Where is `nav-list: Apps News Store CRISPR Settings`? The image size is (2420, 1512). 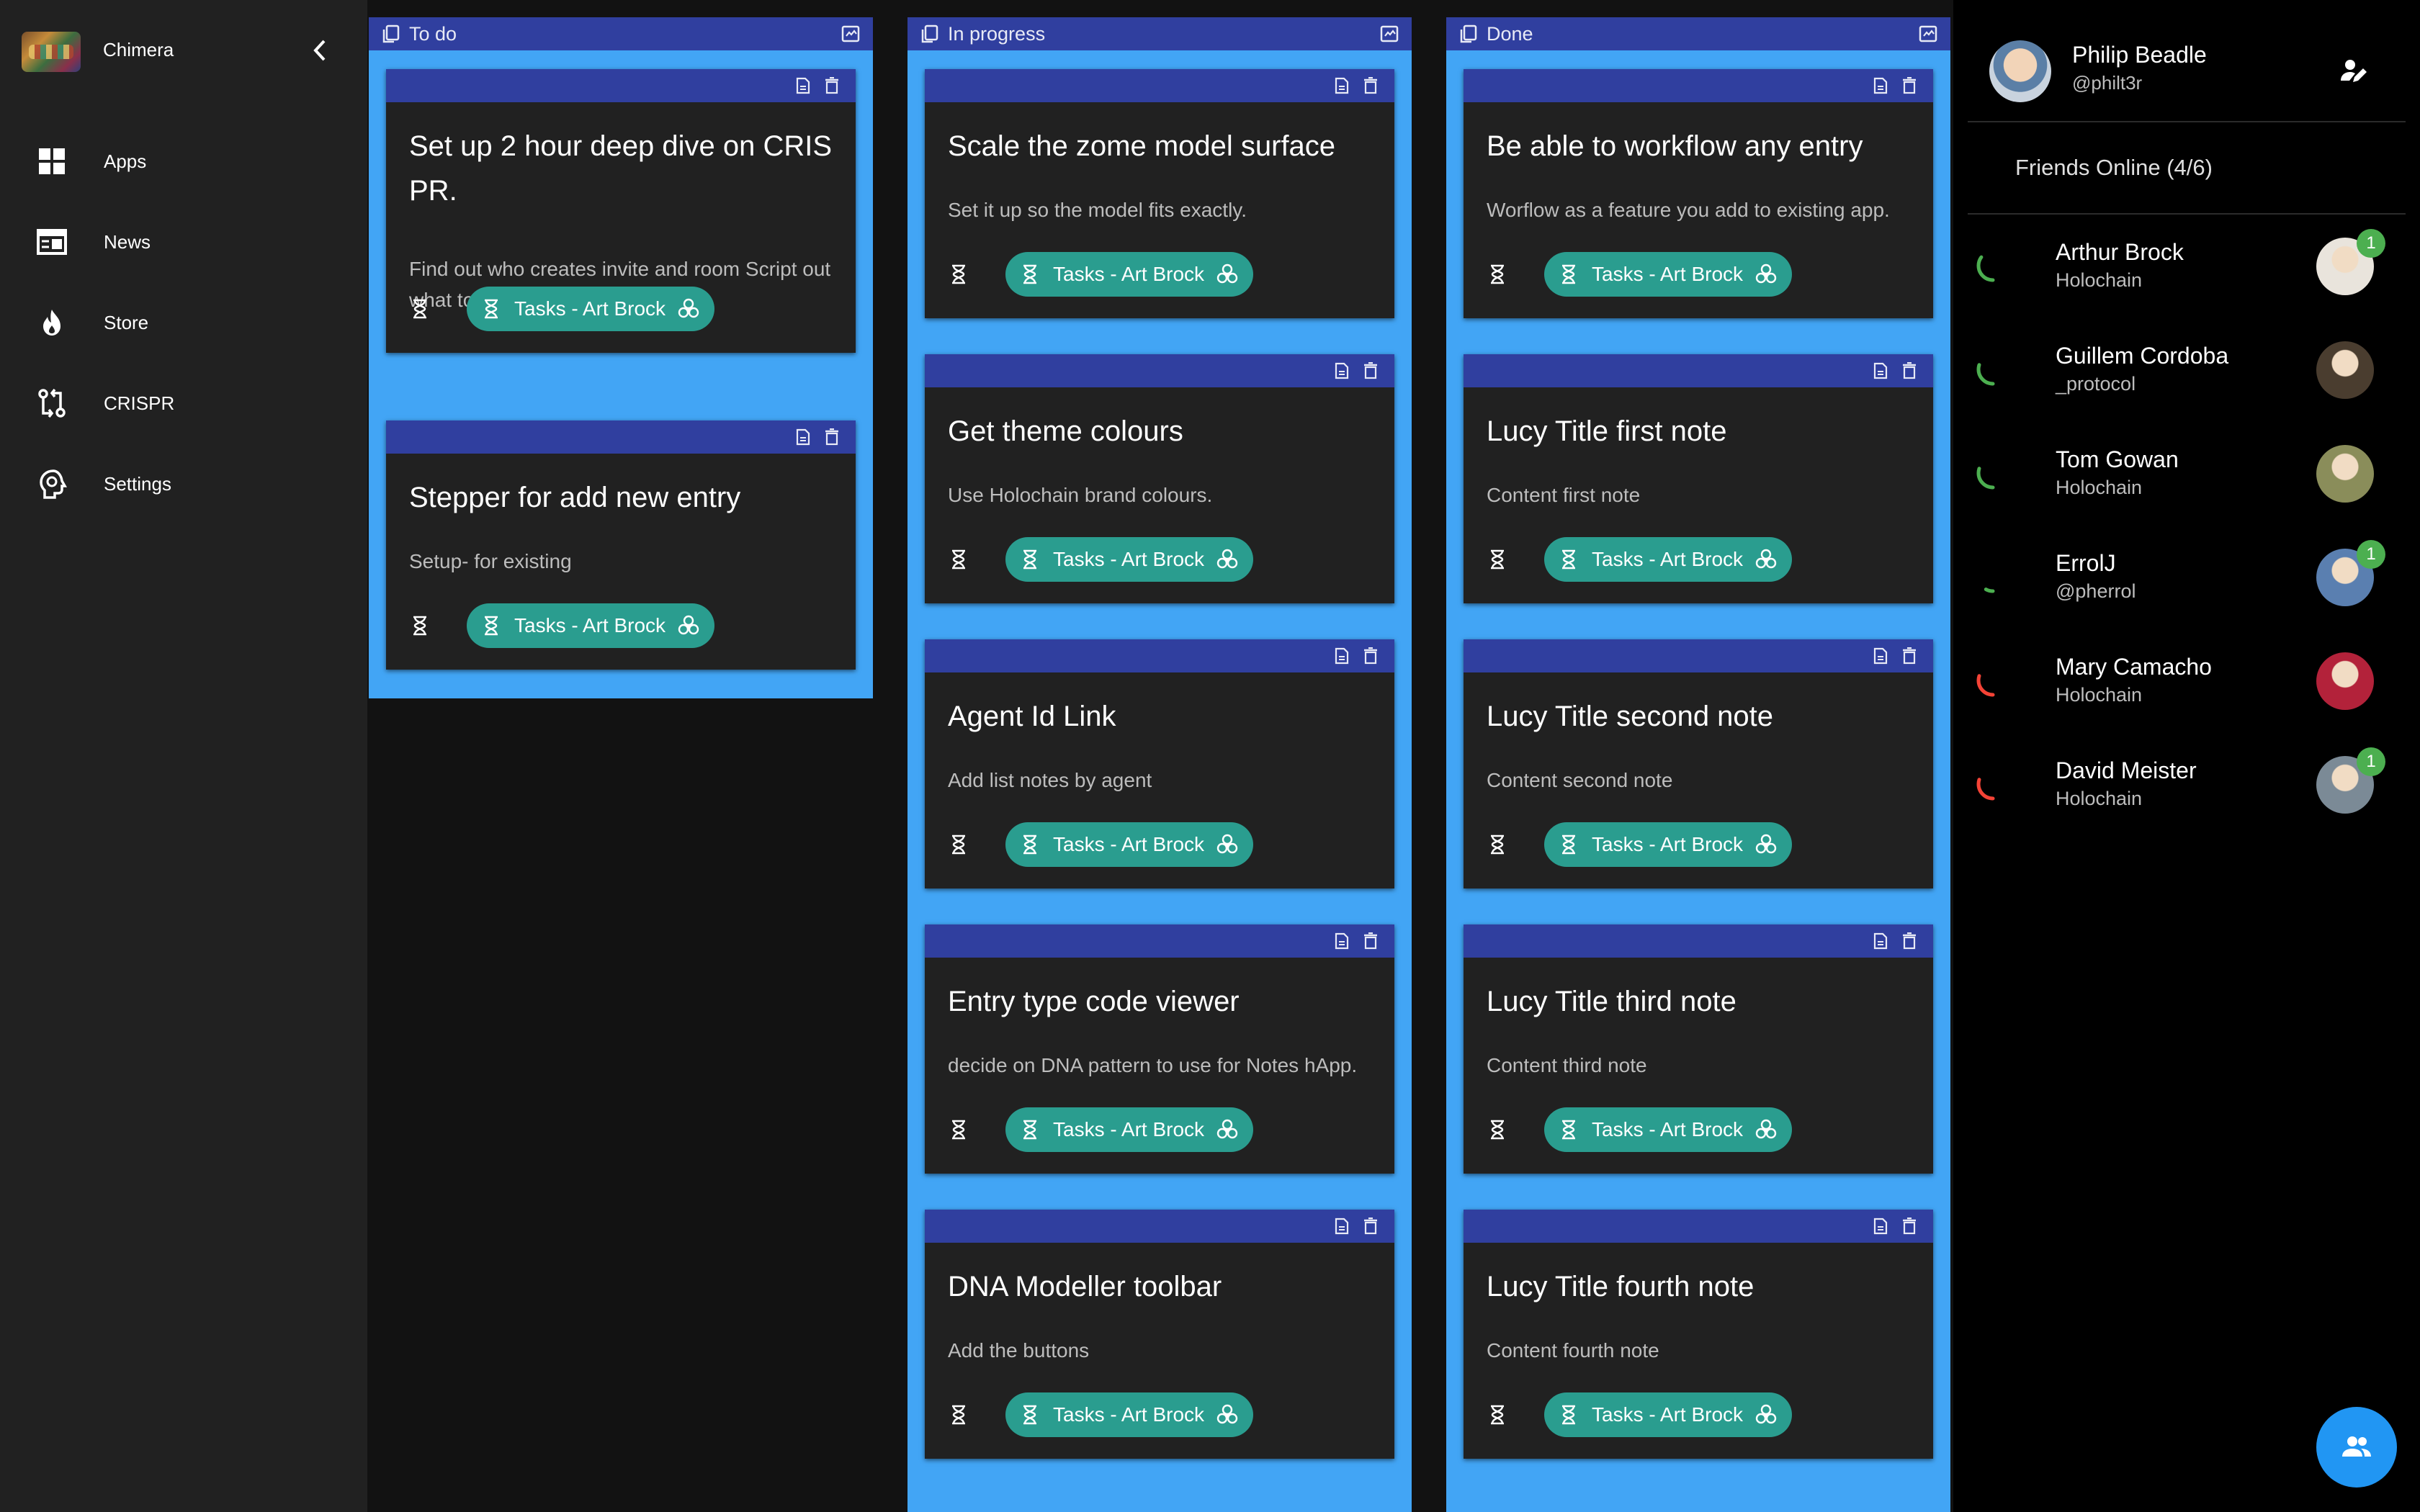 nav-list: Apps News Store CRISPR Settings is located at coordinates (183, 322).